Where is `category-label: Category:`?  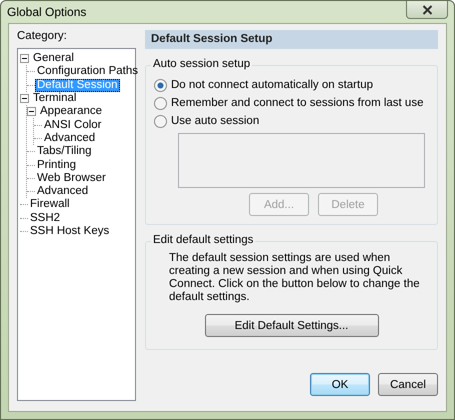 category-label: Category: is located at coordinates (42, 37).